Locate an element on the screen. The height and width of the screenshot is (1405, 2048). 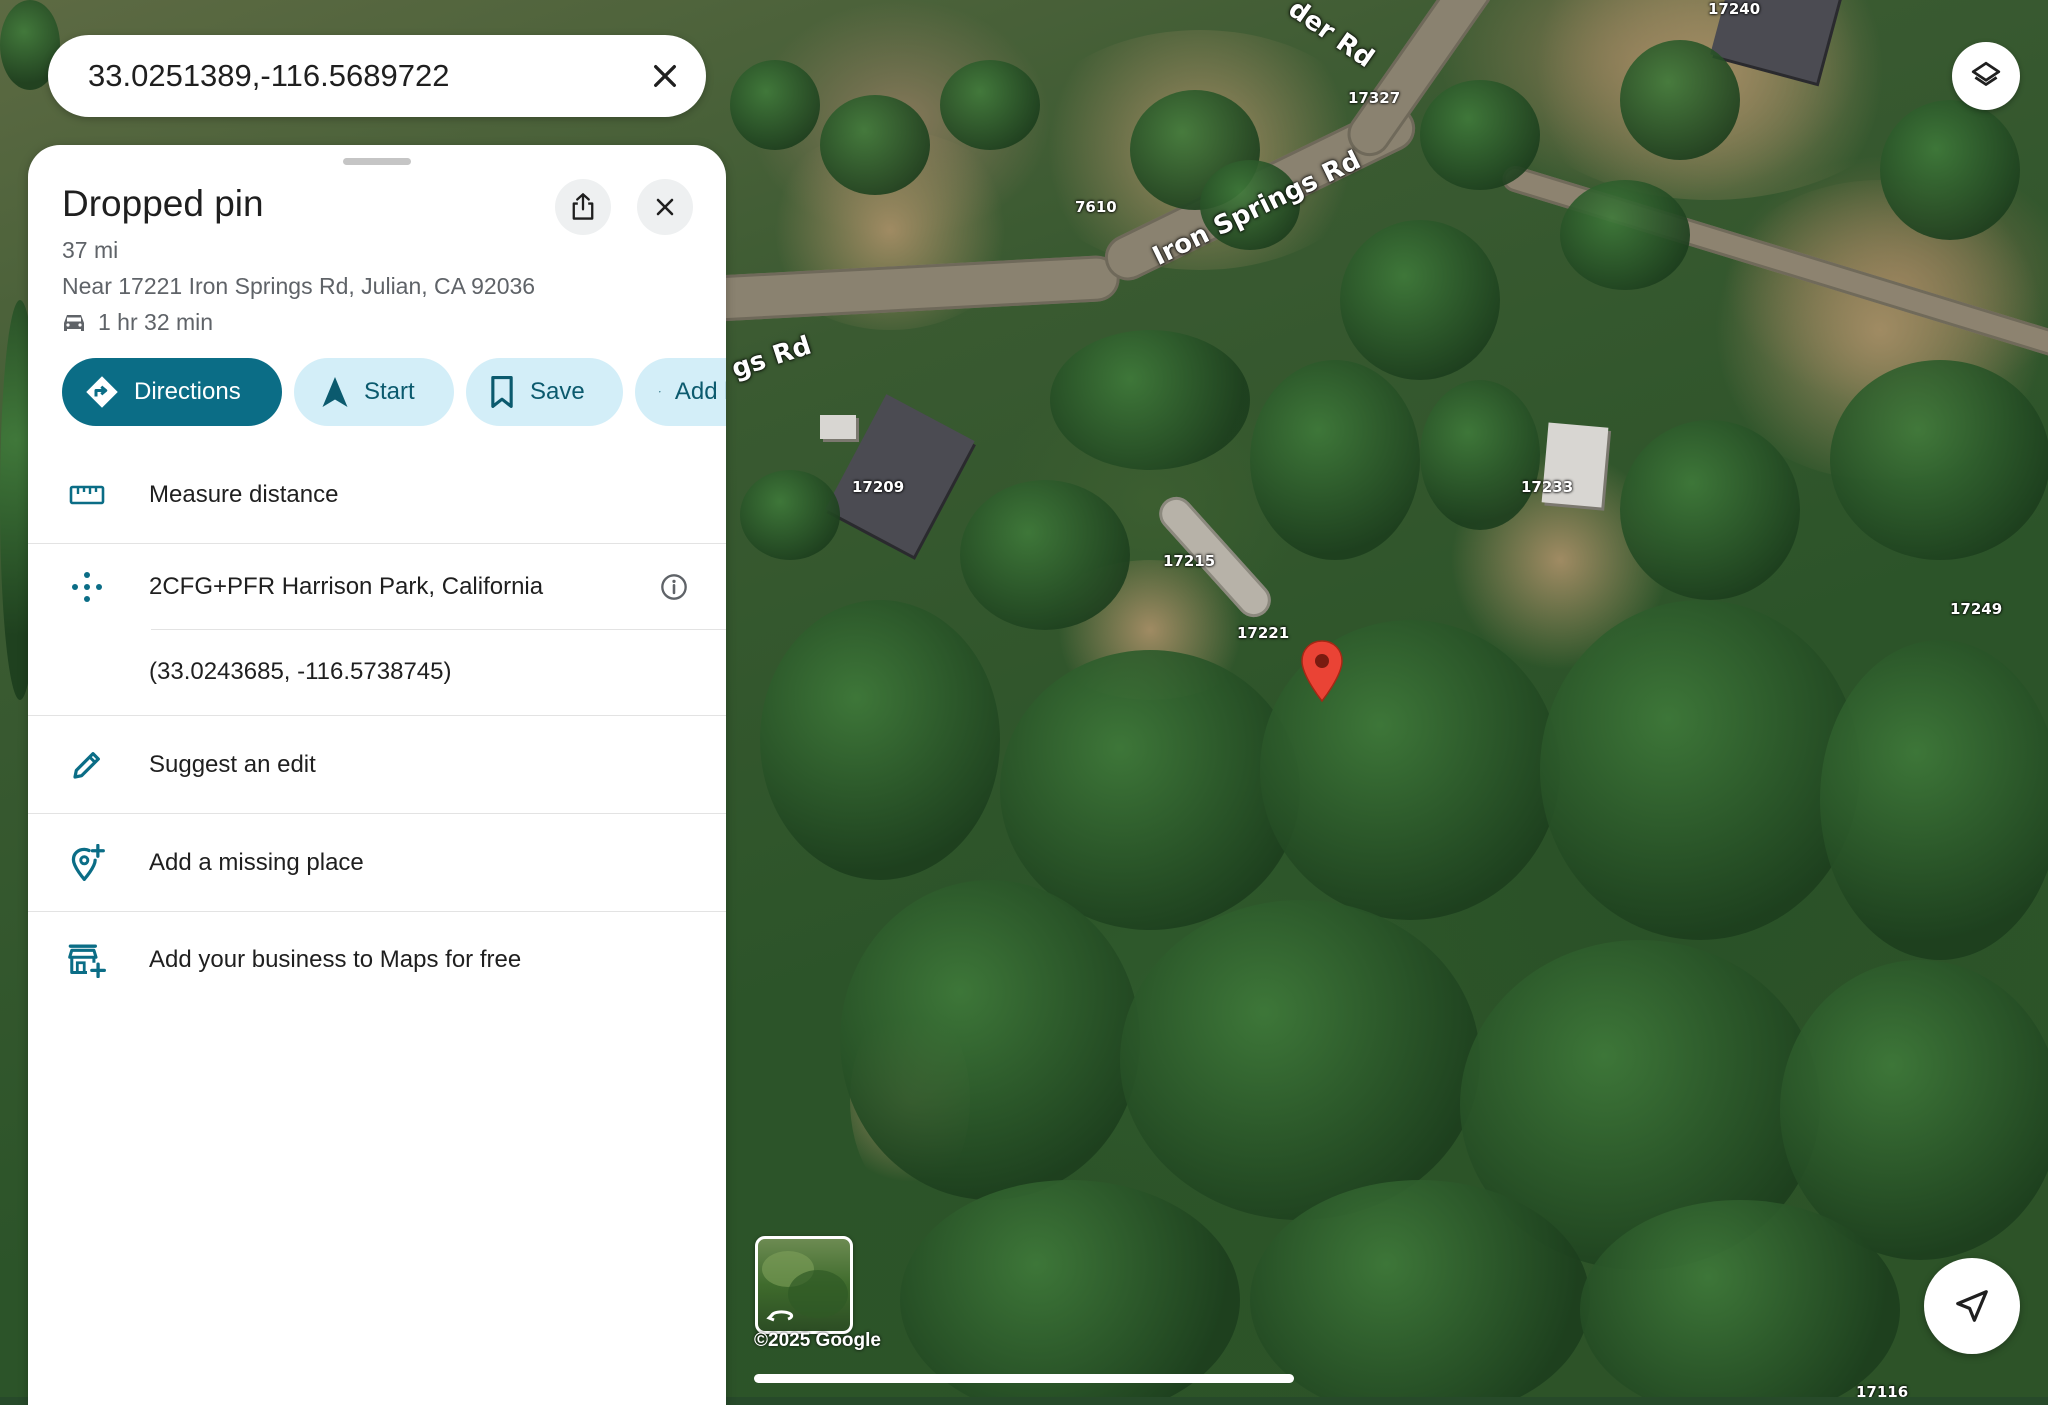
dropped-pin-marker-icon is located at coordinates (1322, 671).